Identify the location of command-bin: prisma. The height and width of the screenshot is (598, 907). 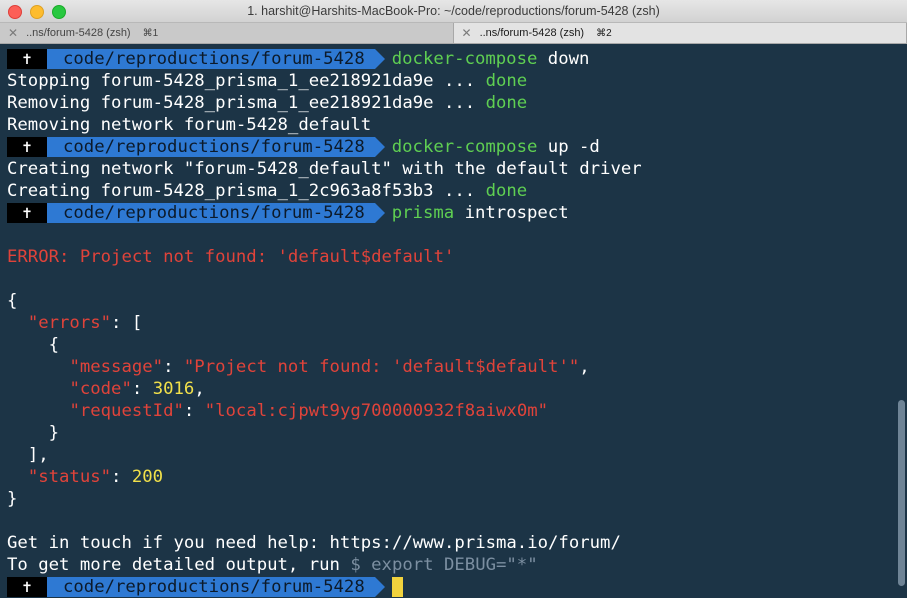
(423, 213).